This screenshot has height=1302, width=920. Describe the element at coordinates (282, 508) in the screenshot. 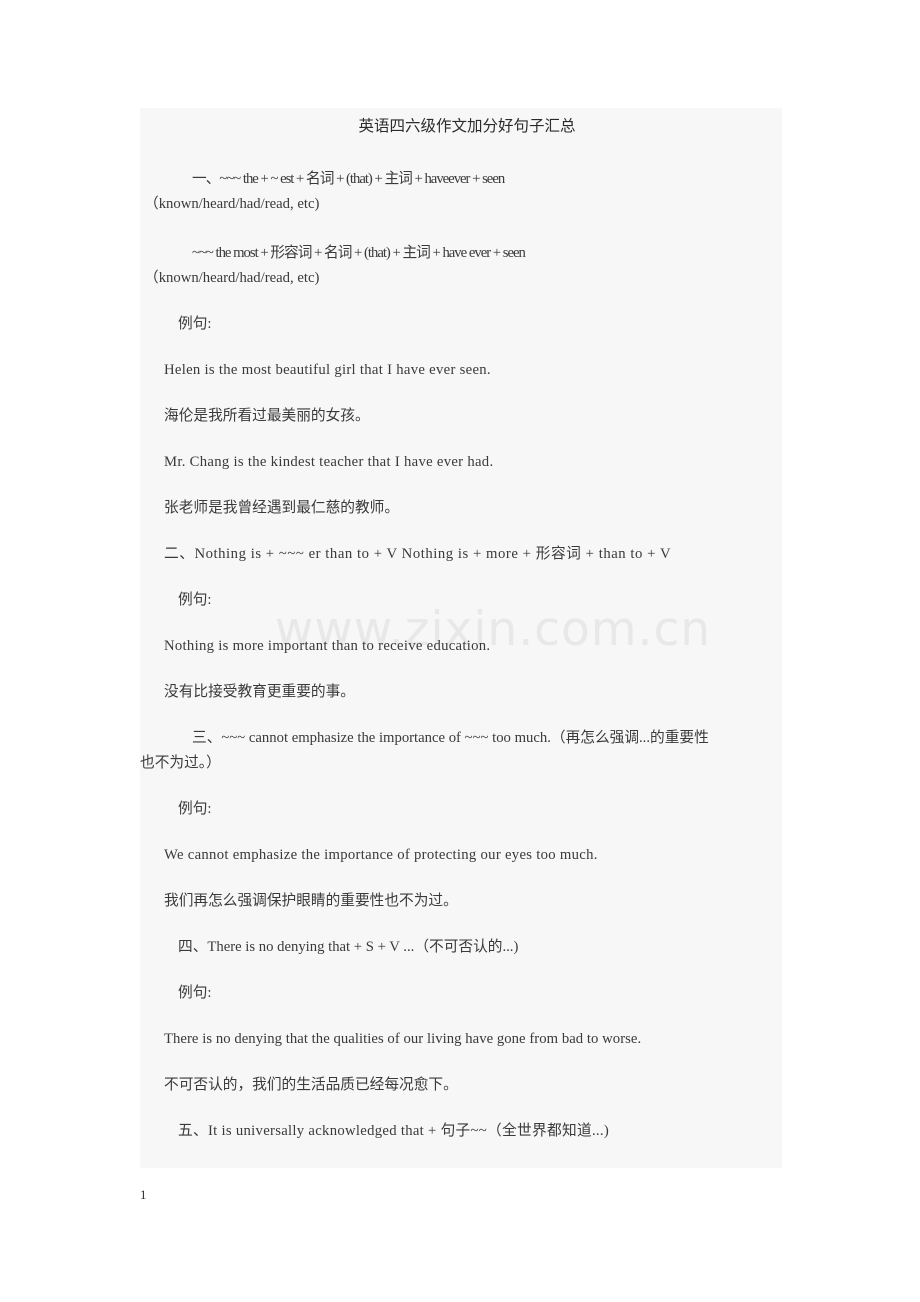

I see `section-1-example-zh-2: 张老师是我曾经遇到最仁慈的教师。` at that location.